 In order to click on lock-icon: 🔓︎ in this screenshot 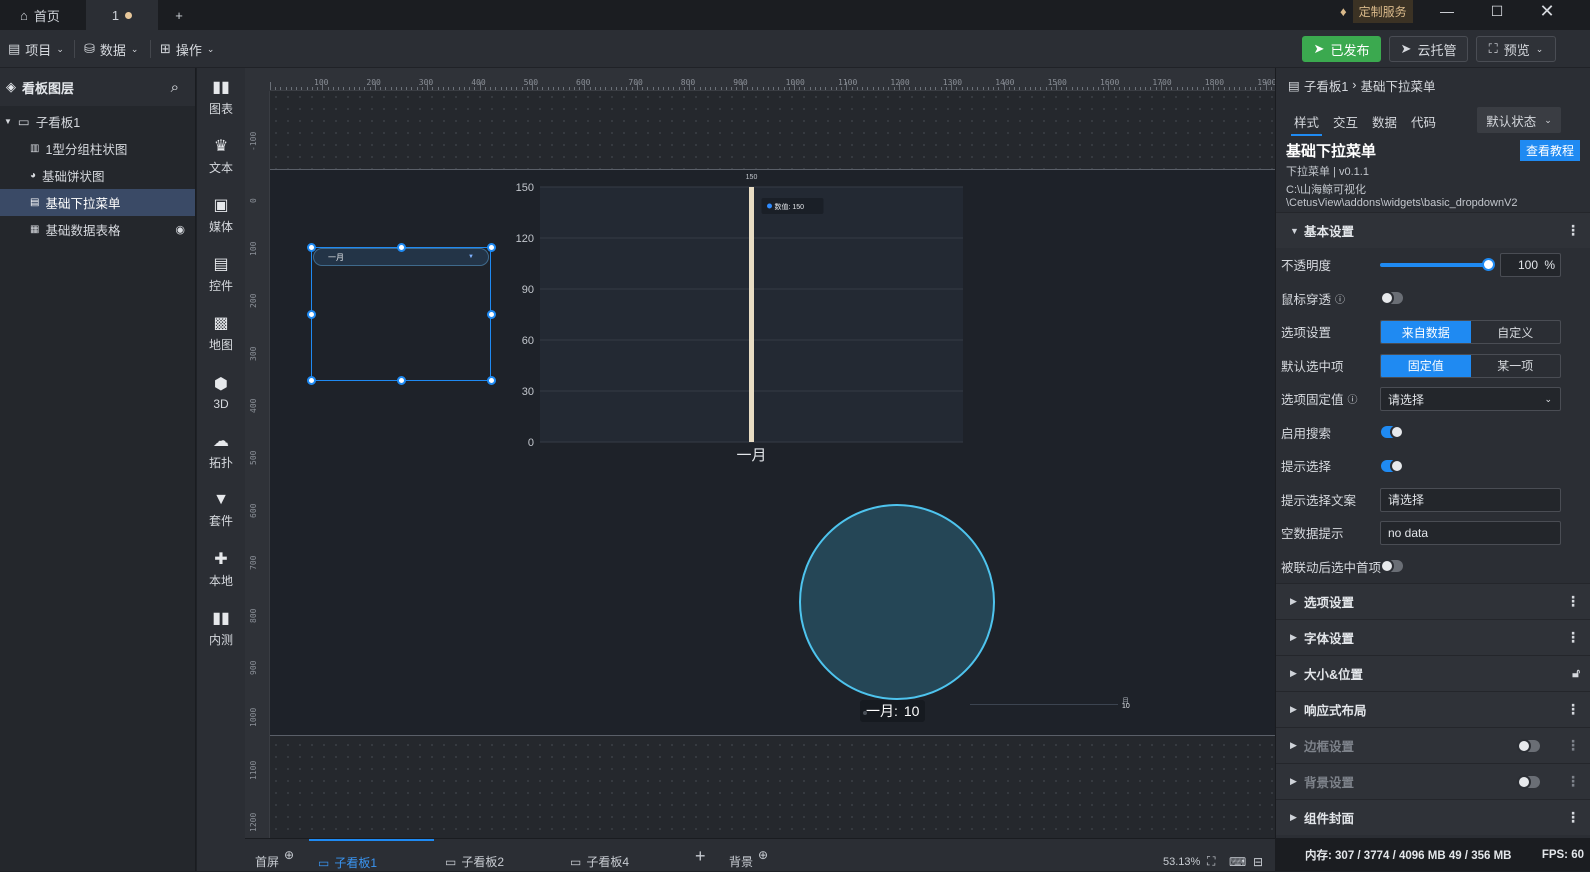, I will do `click(1576, 673)`.